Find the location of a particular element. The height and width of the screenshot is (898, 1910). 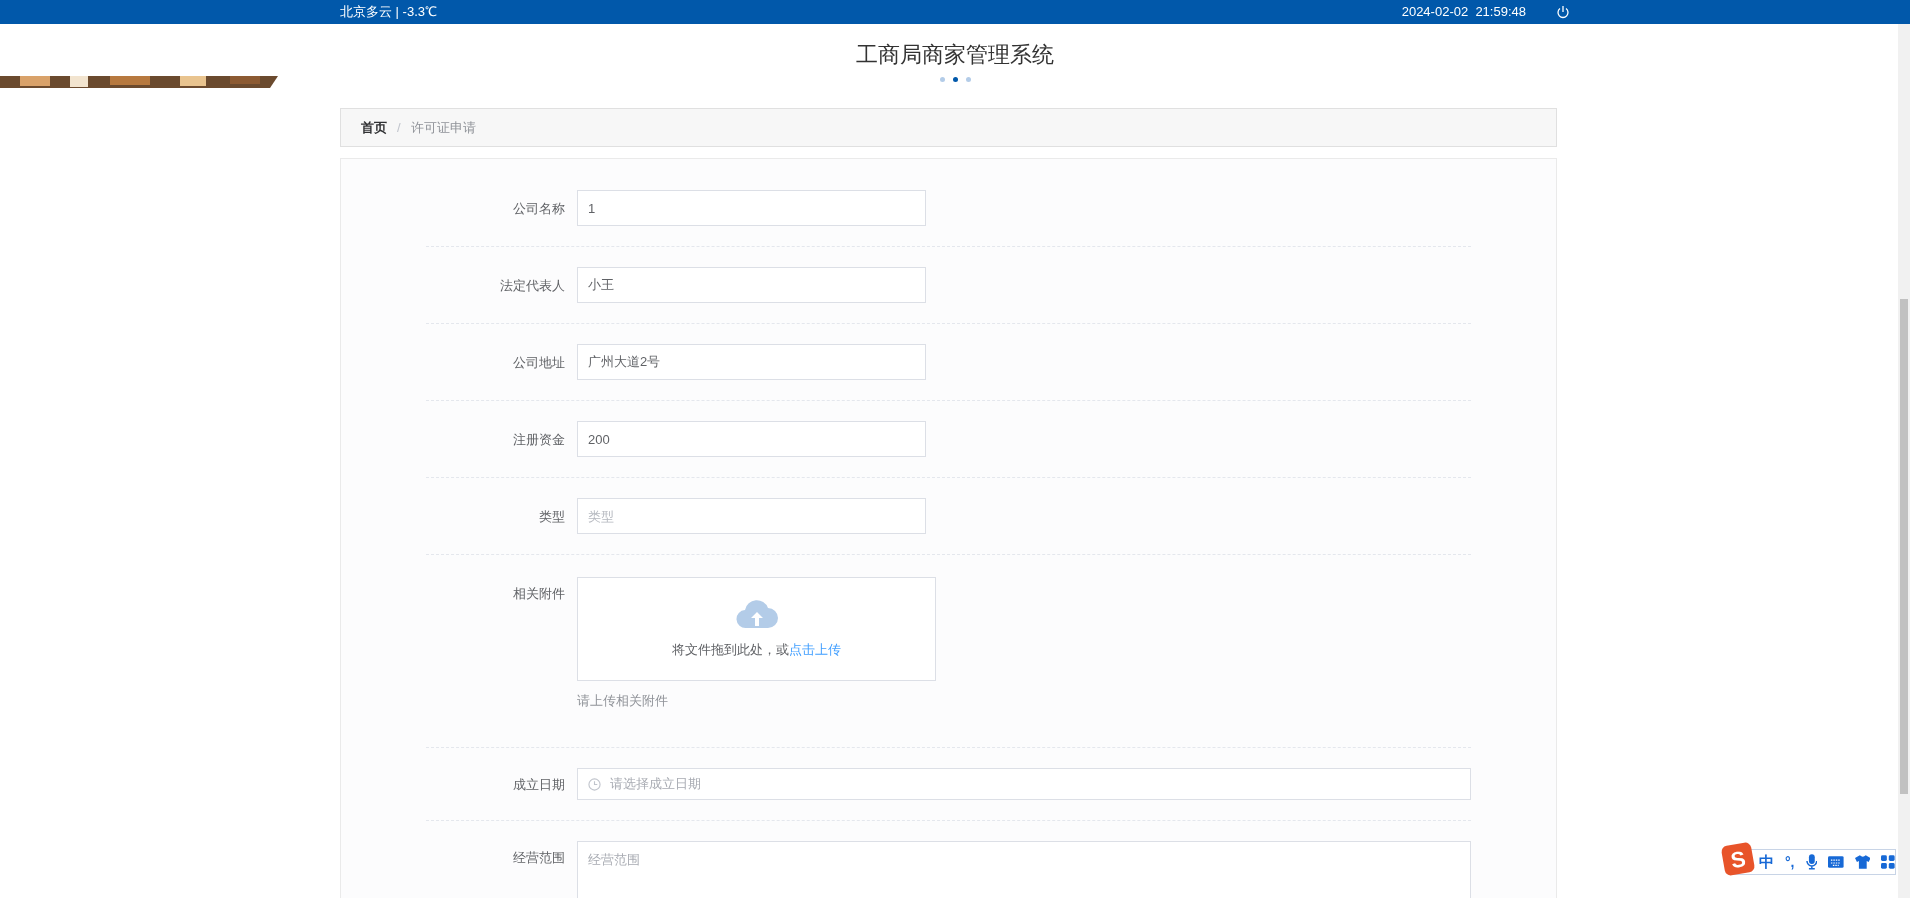

clock-icon is located at coordinates (594, 784).